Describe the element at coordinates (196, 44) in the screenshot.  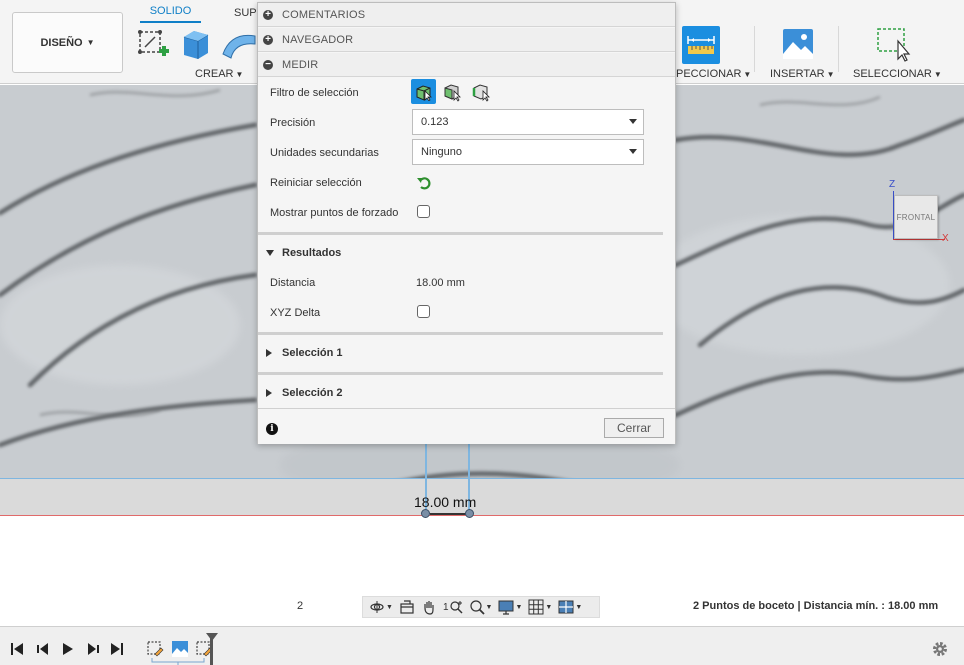
I see `extrude-icon` at that location.